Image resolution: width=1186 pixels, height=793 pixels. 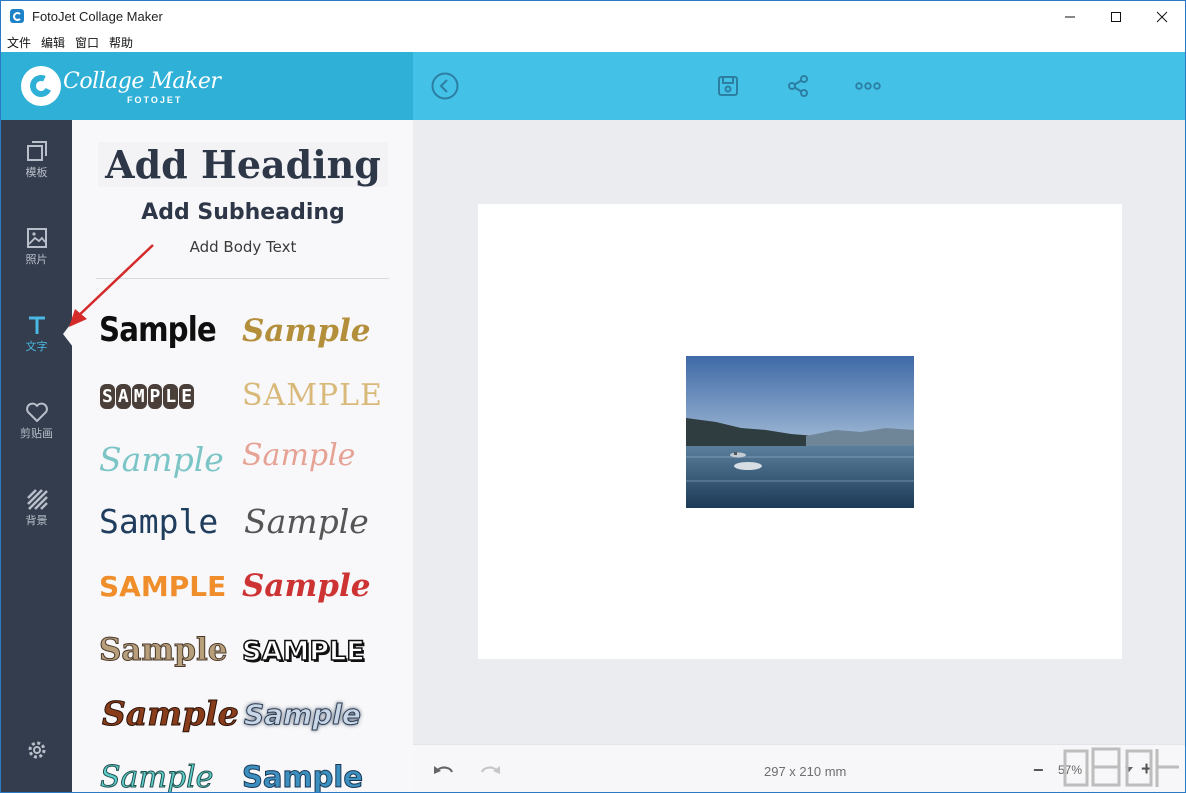 What do you see at coordinates (36, 173) in the screenshot?
I see `sidebar-item-label: 模板` at bounding box center [36, 173].